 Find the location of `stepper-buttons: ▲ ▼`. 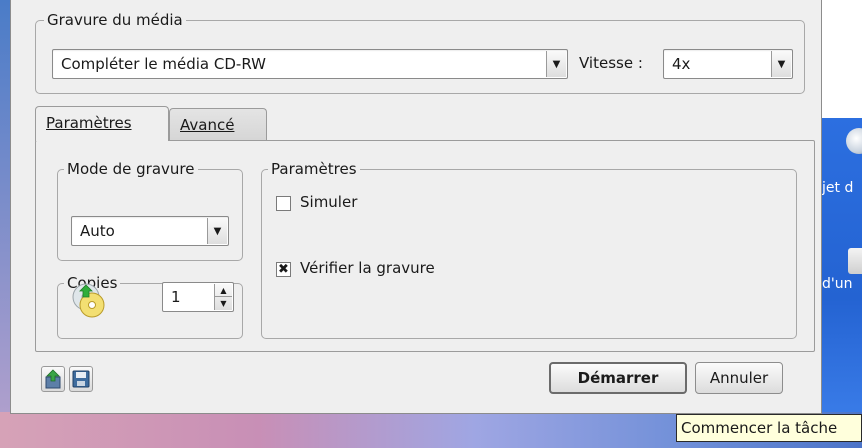

stepper-buttons: ▲ ▼ is located at coordinates (223, 297).